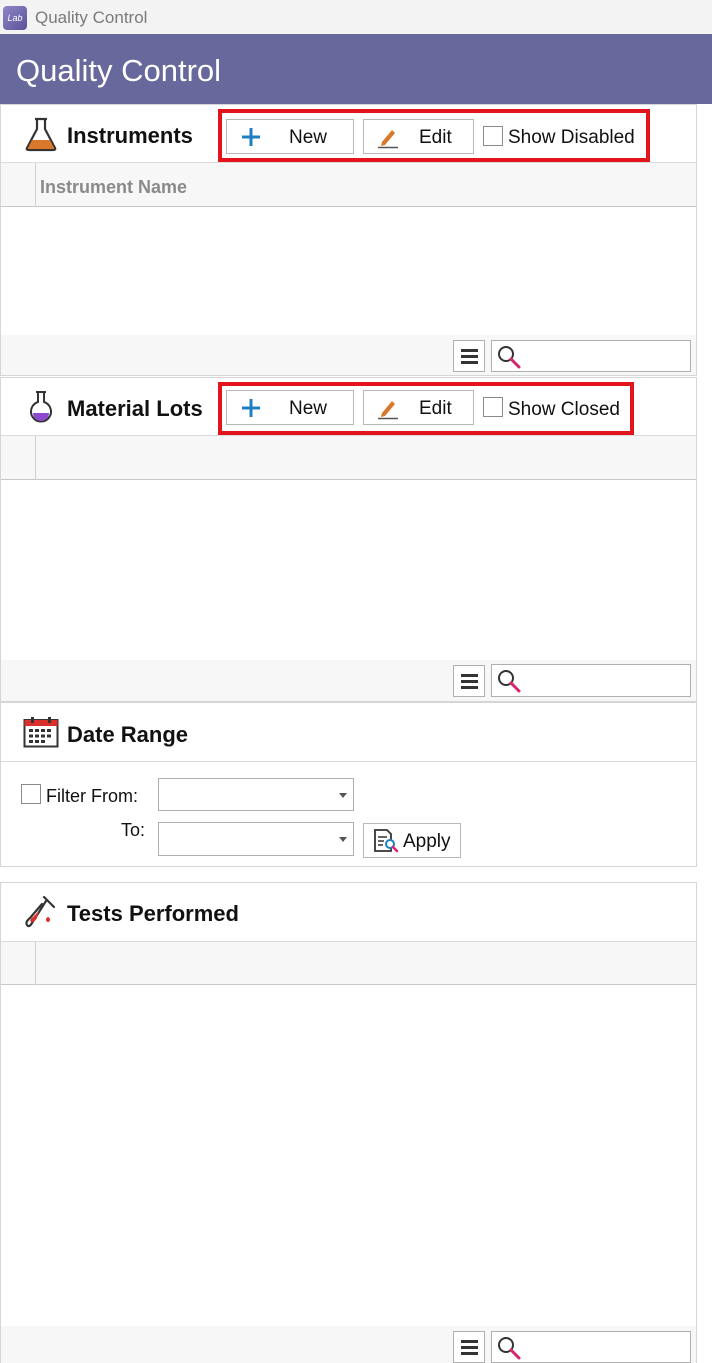  What do you see at coordinates (348, 570) in the screenshot?
I see `material-lots-grid-body` at bounding box center [348, 570].